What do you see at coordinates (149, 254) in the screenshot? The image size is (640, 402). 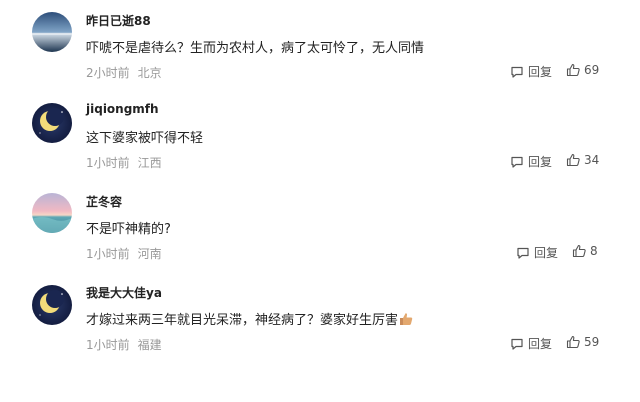 I see `comment-location: 河南` at bounding box center [149, 254].